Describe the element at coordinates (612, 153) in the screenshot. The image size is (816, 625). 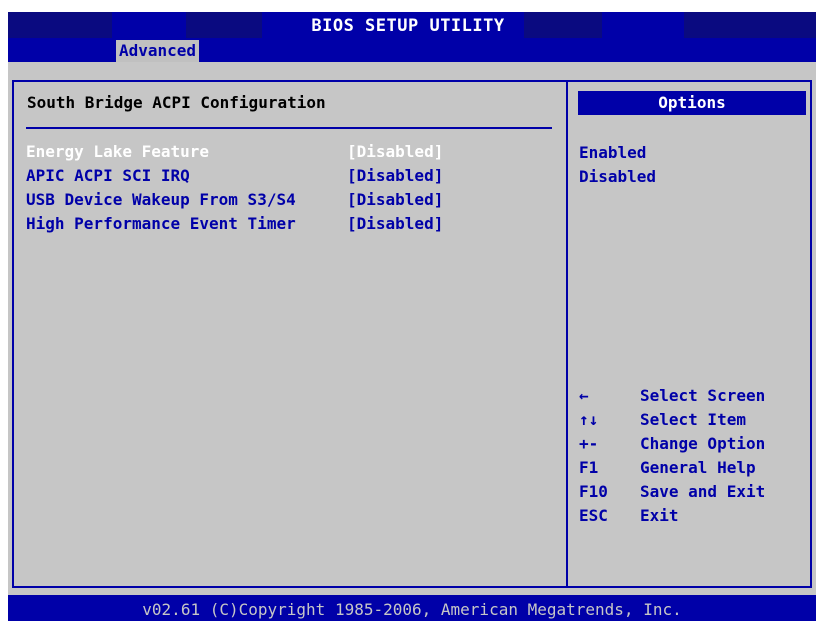
I see `option-enabled: Enabled` at that location.